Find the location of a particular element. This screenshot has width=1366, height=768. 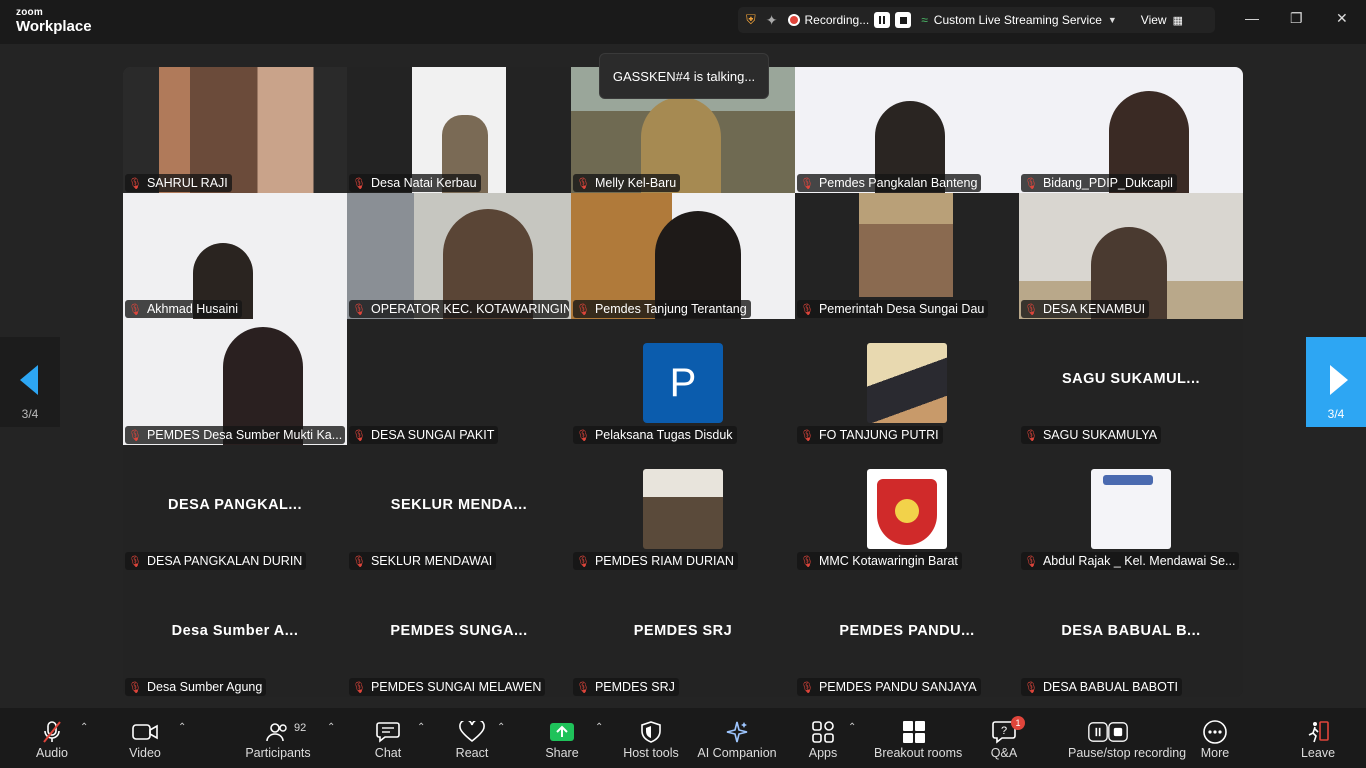

participant-tile: SEKLUR MENDA... 🎙 SEKLUR MENDAWAI is located at coordinates (459, 508).